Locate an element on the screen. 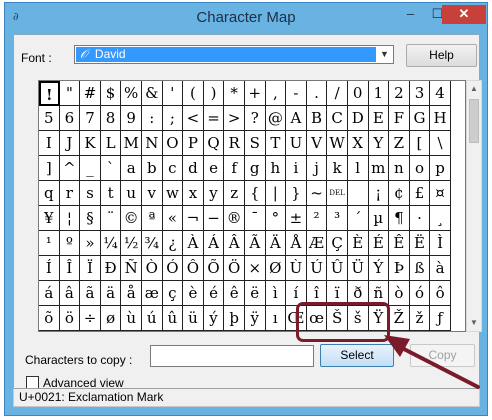  character-cell: × is located at coordinates (255, 268).